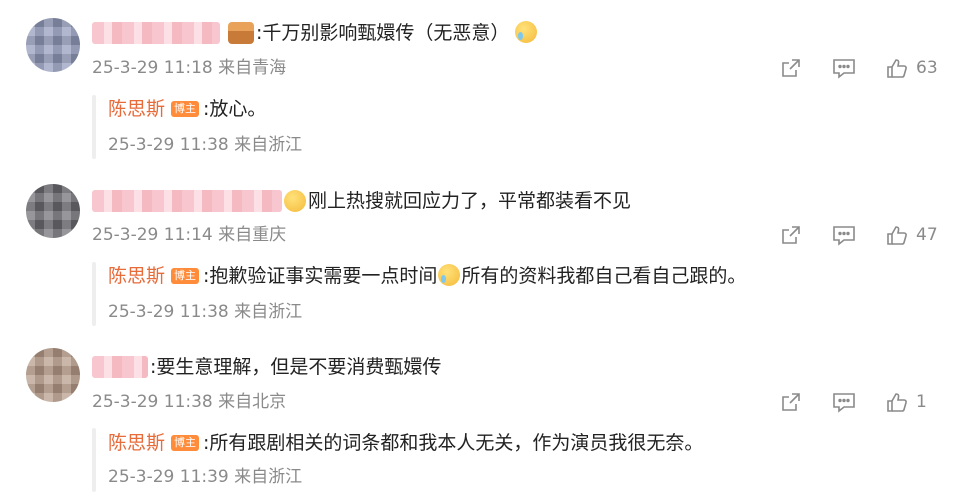 The width and height of the screenshot is (960, 498). What do you see at coordinates (860, 402) in the screenshot?
I see `comment-actions: 1` at bounding box center [860, 402].